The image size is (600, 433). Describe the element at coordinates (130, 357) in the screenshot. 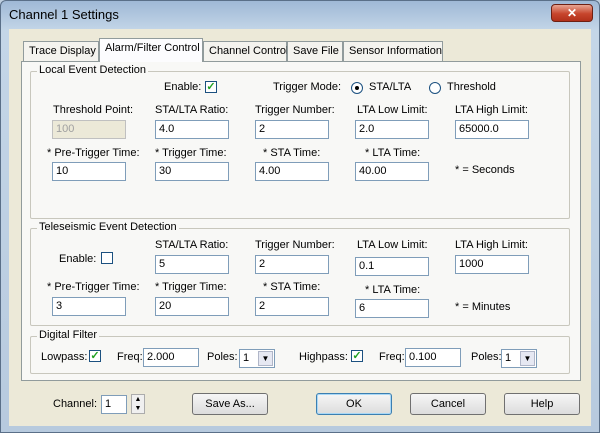

I see `lowpass-freq-label: Freq:` at that location.